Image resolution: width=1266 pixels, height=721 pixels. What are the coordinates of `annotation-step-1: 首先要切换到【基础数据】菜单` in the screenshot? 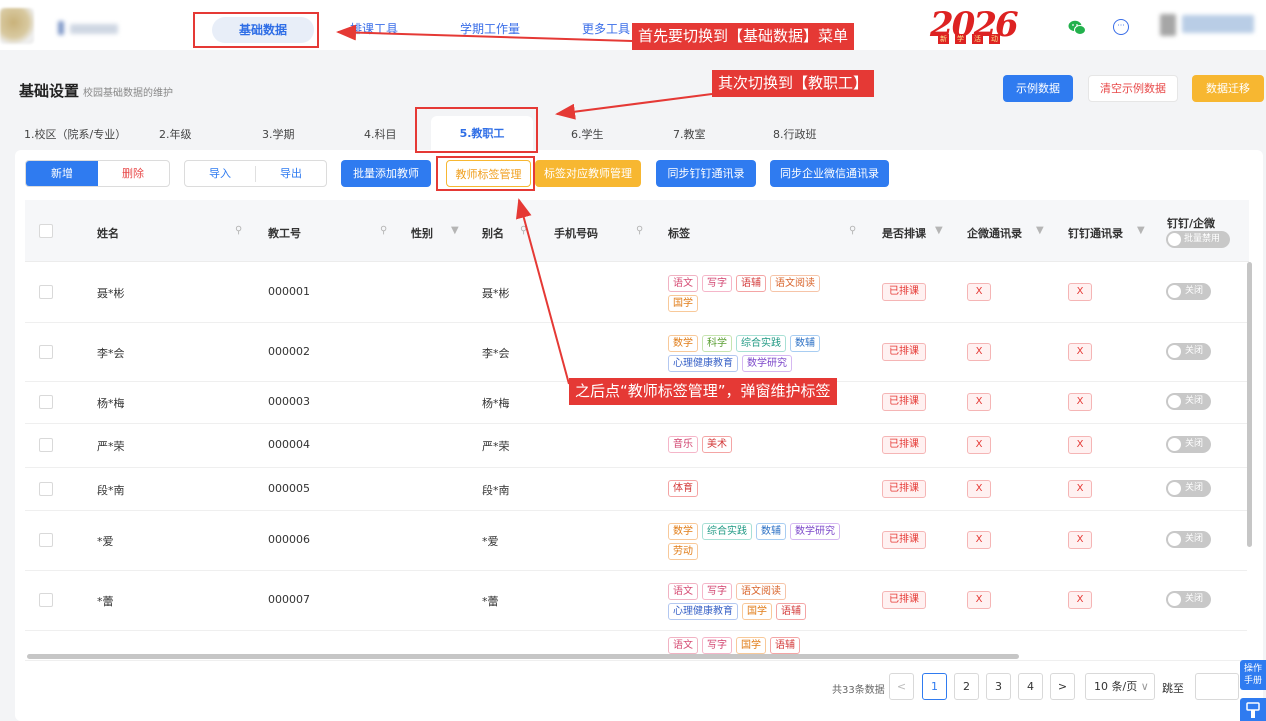 It's located at (743, 36).